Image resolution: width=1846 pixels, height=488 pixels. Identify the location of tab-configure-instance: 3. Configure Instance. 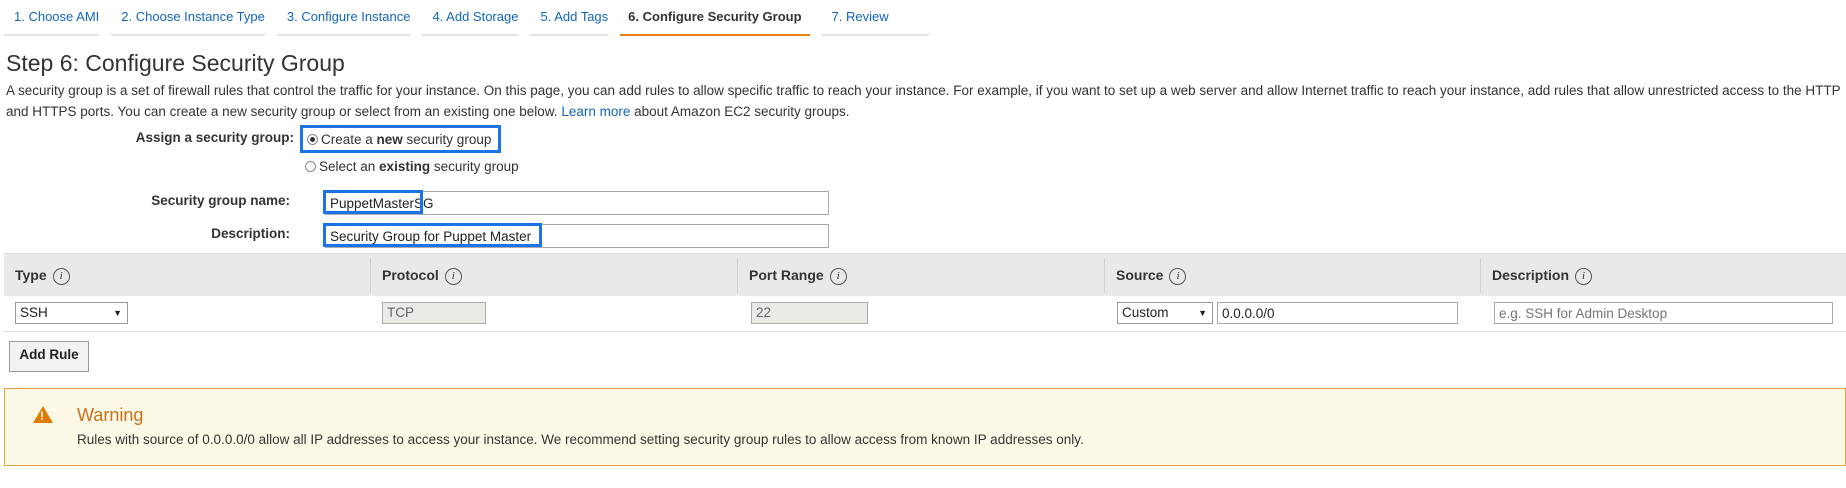
(343, 18).